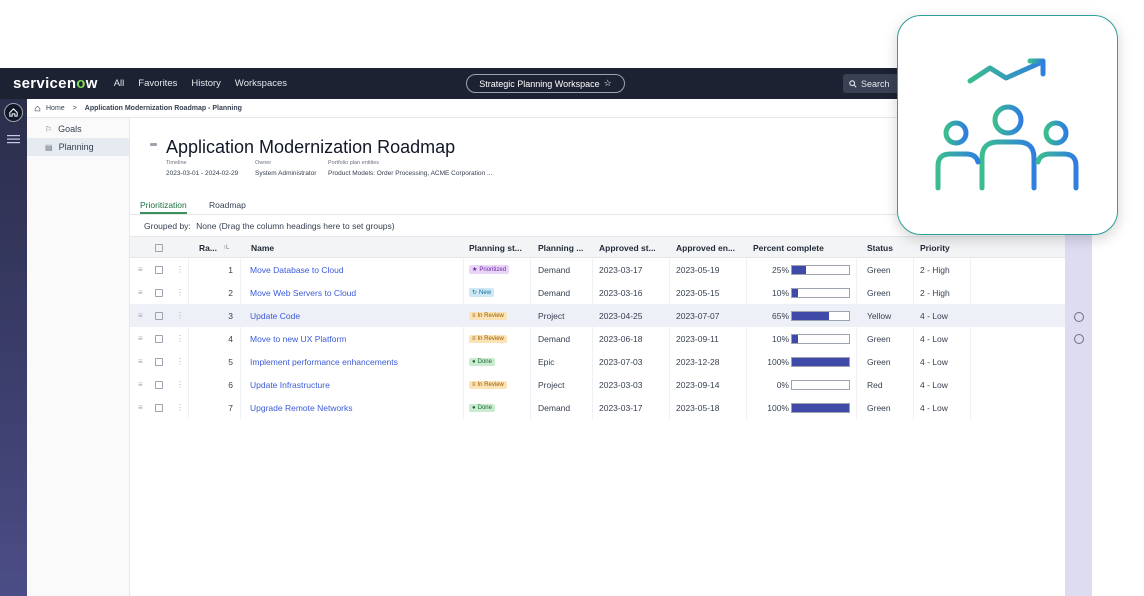 The image size is (1144, 596). What do you see at coordinates (1079, 339) in the screenshot?
I see `help-icon` at bounding box center [1079, 339].